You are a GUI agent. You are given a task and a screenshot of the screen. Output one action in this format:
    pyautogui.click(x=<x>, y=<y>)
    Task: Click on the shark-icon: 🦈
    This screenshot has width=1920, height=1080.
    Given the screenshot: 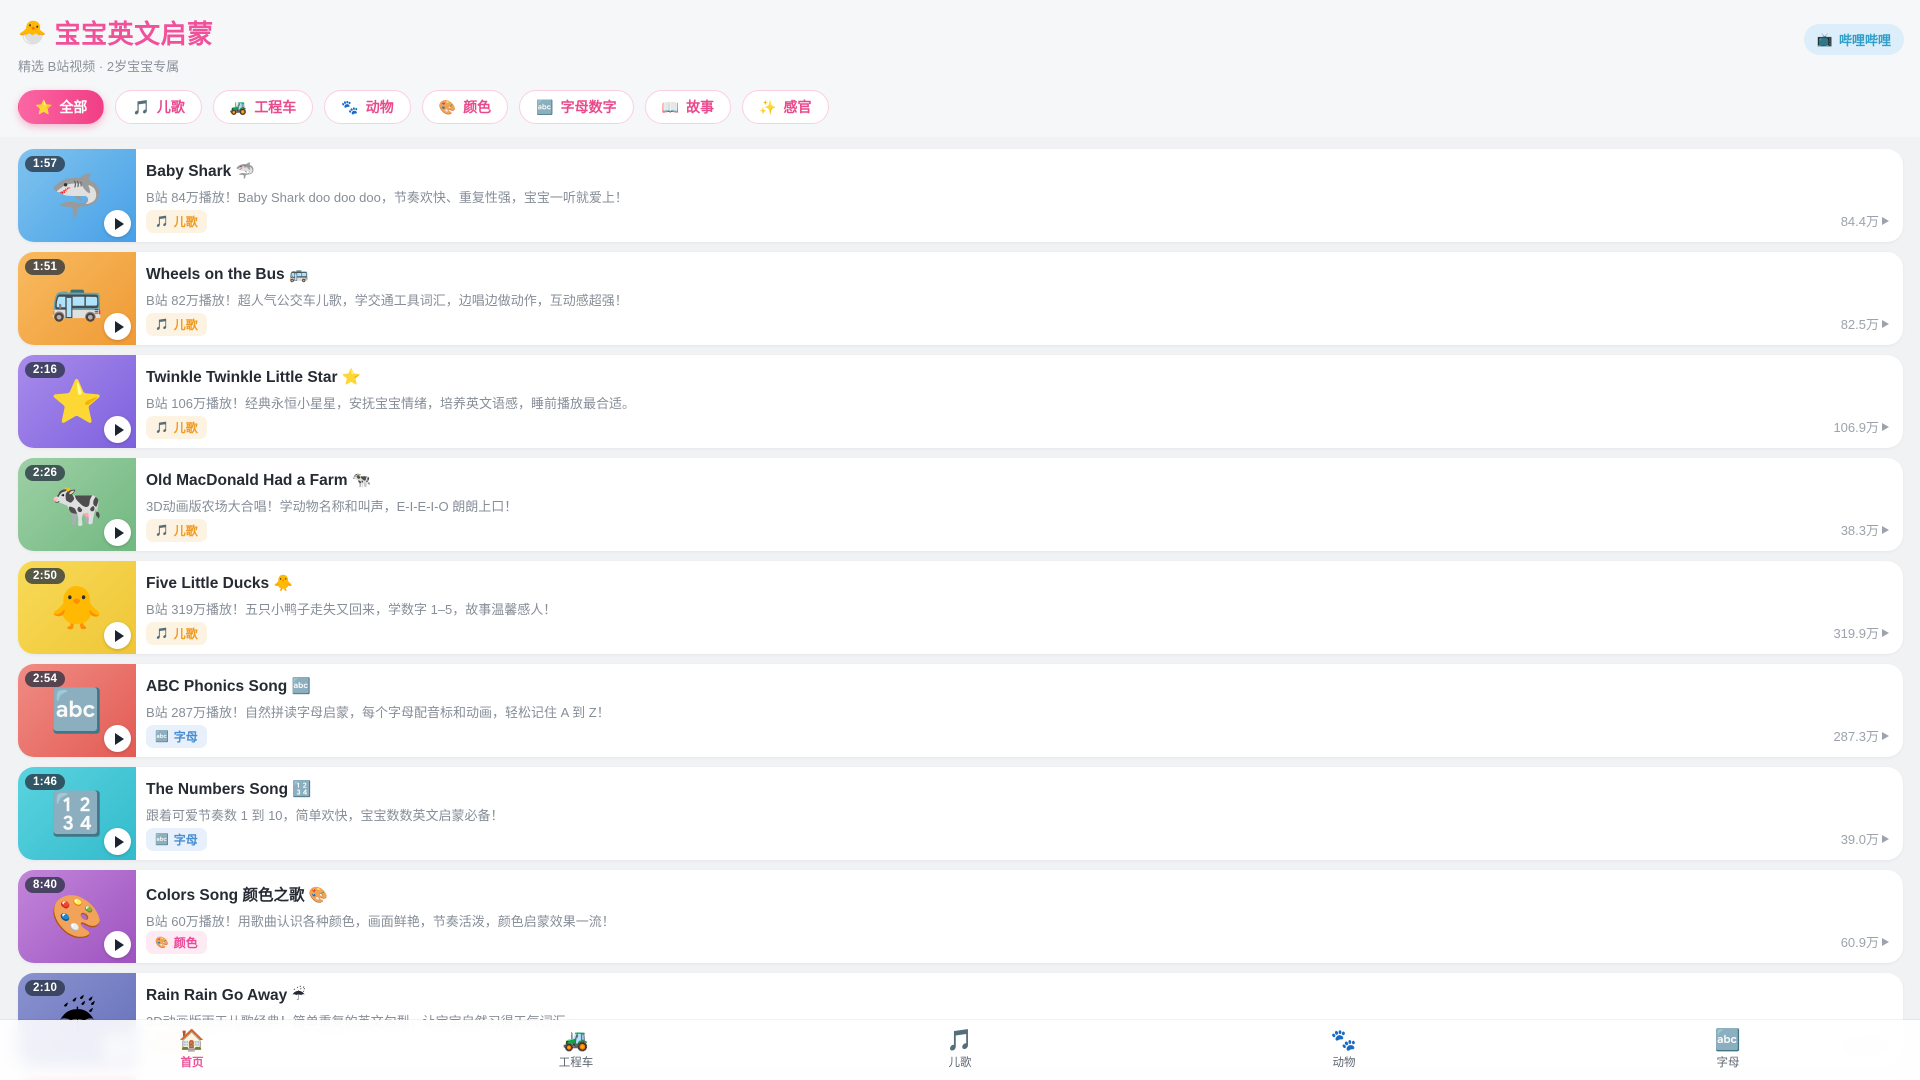 What is the action you would take?
    pyautogui.click(x=77, y=195)
    